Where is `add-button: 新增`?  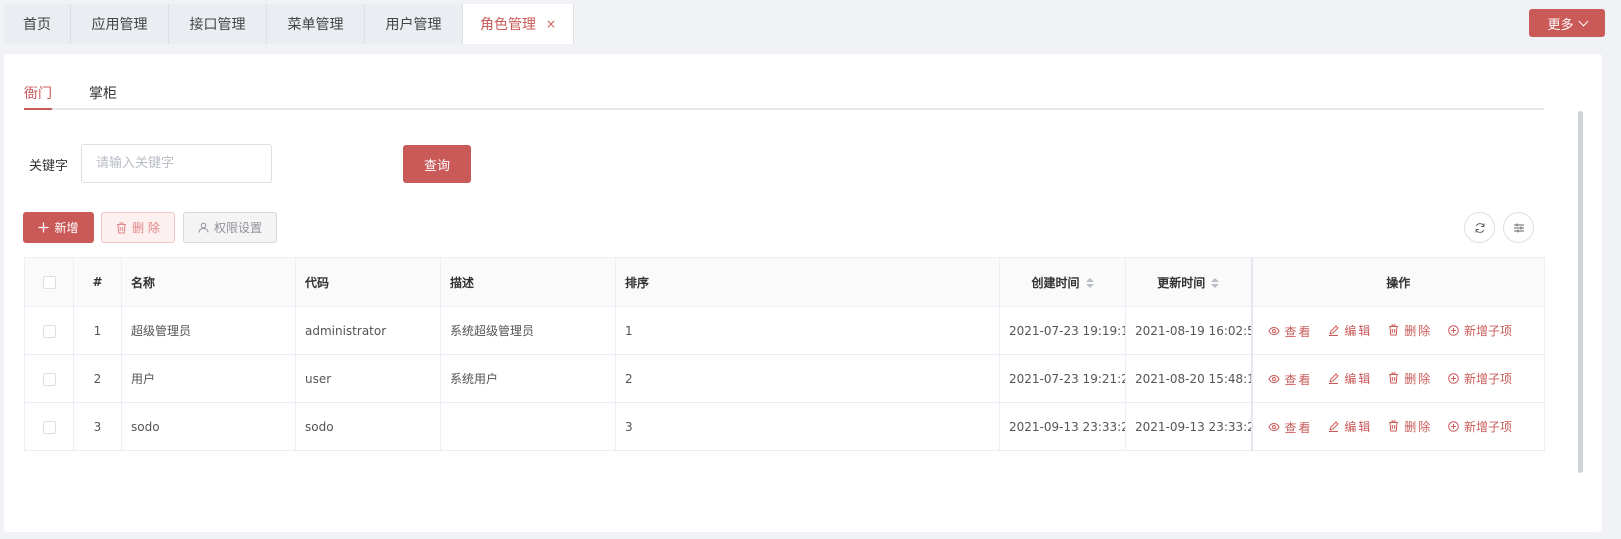 add-button: 新增 is located at coordinates (58, 227).